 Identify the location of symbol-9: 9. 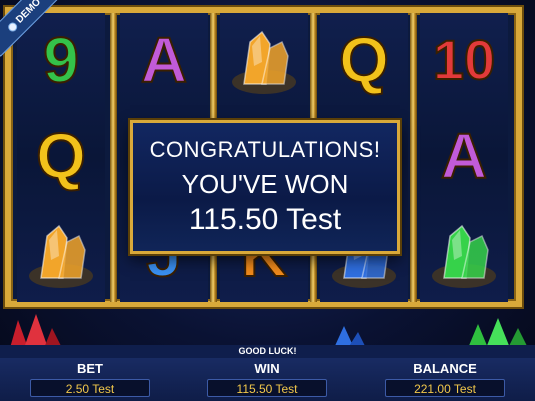
(61, 60).